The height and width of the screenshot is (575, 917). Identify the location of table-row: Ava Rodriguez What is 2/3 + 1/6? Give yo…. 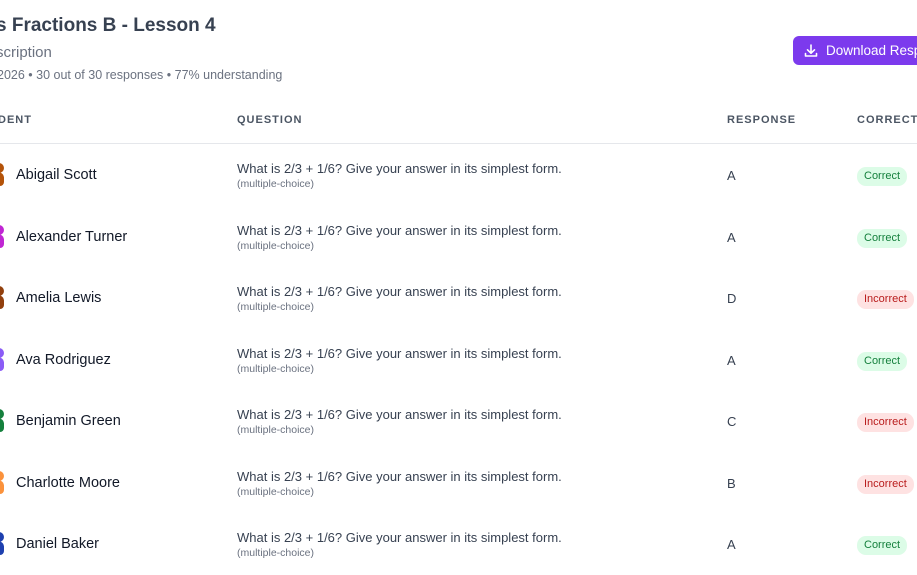
(458, 360).